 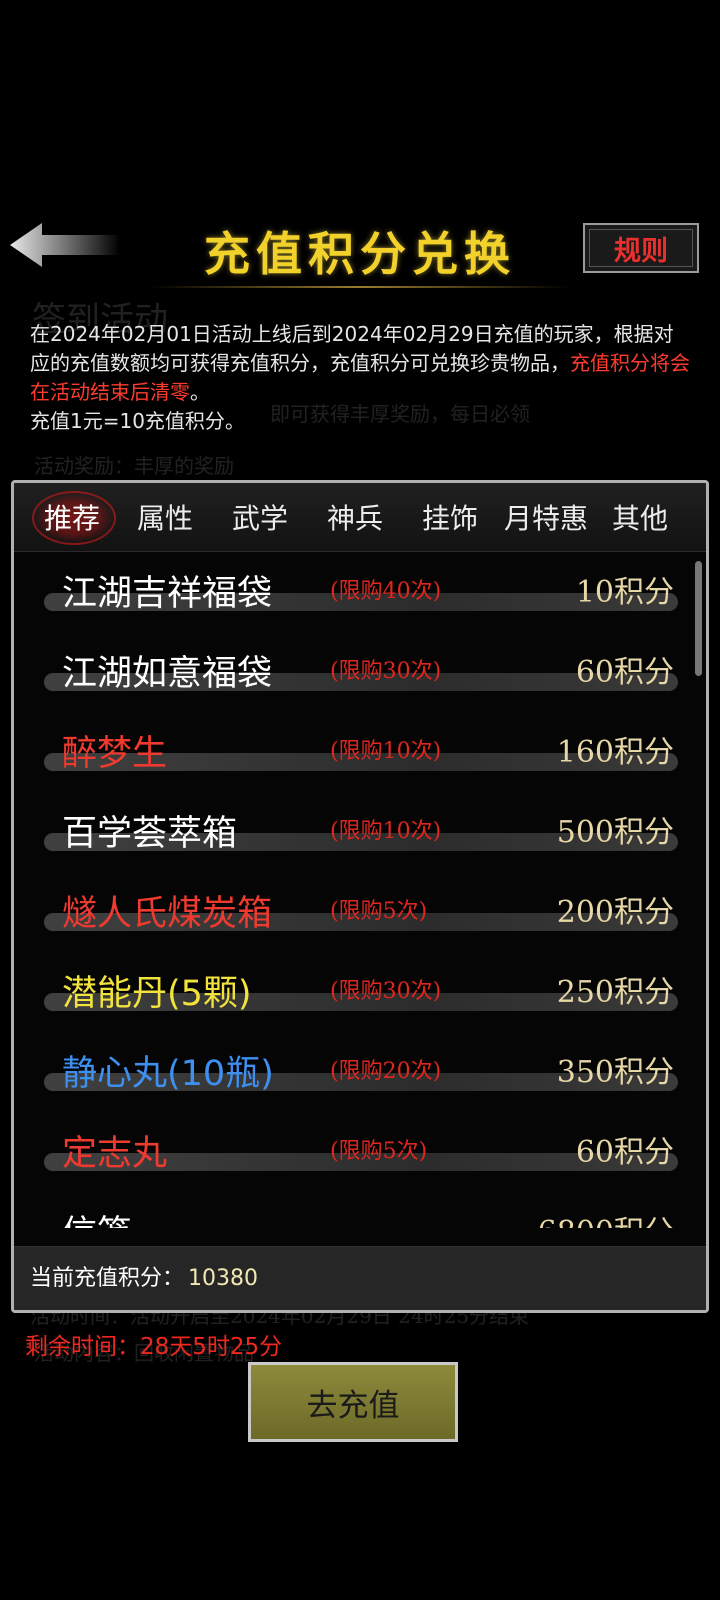 I want to click on item-cost: 10积分, so click(x=624, y=592).